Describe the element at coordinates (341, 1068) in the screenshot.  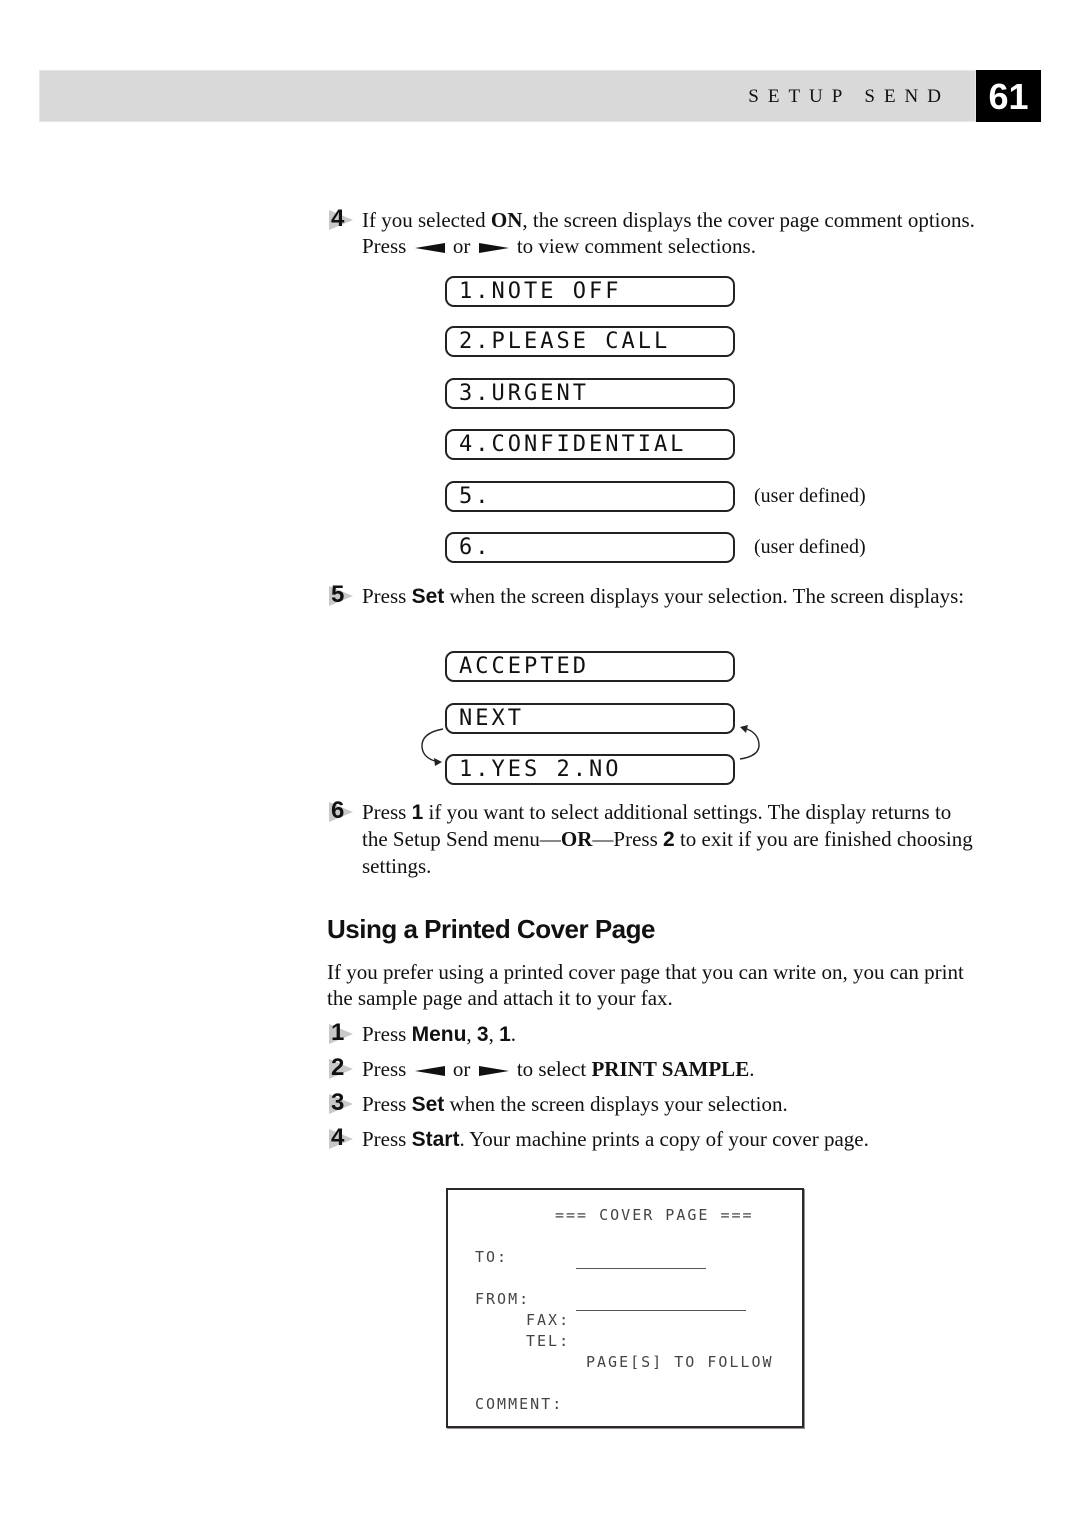
I see `step-number-badge: 2` at that location.